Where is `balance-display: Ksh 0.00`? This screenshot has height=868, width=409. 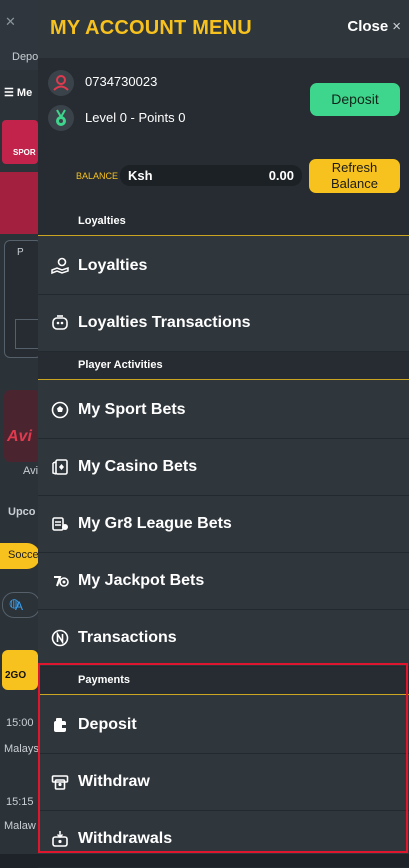 balance-display: Ksh 0.00 is located at coordinates (211, 175).